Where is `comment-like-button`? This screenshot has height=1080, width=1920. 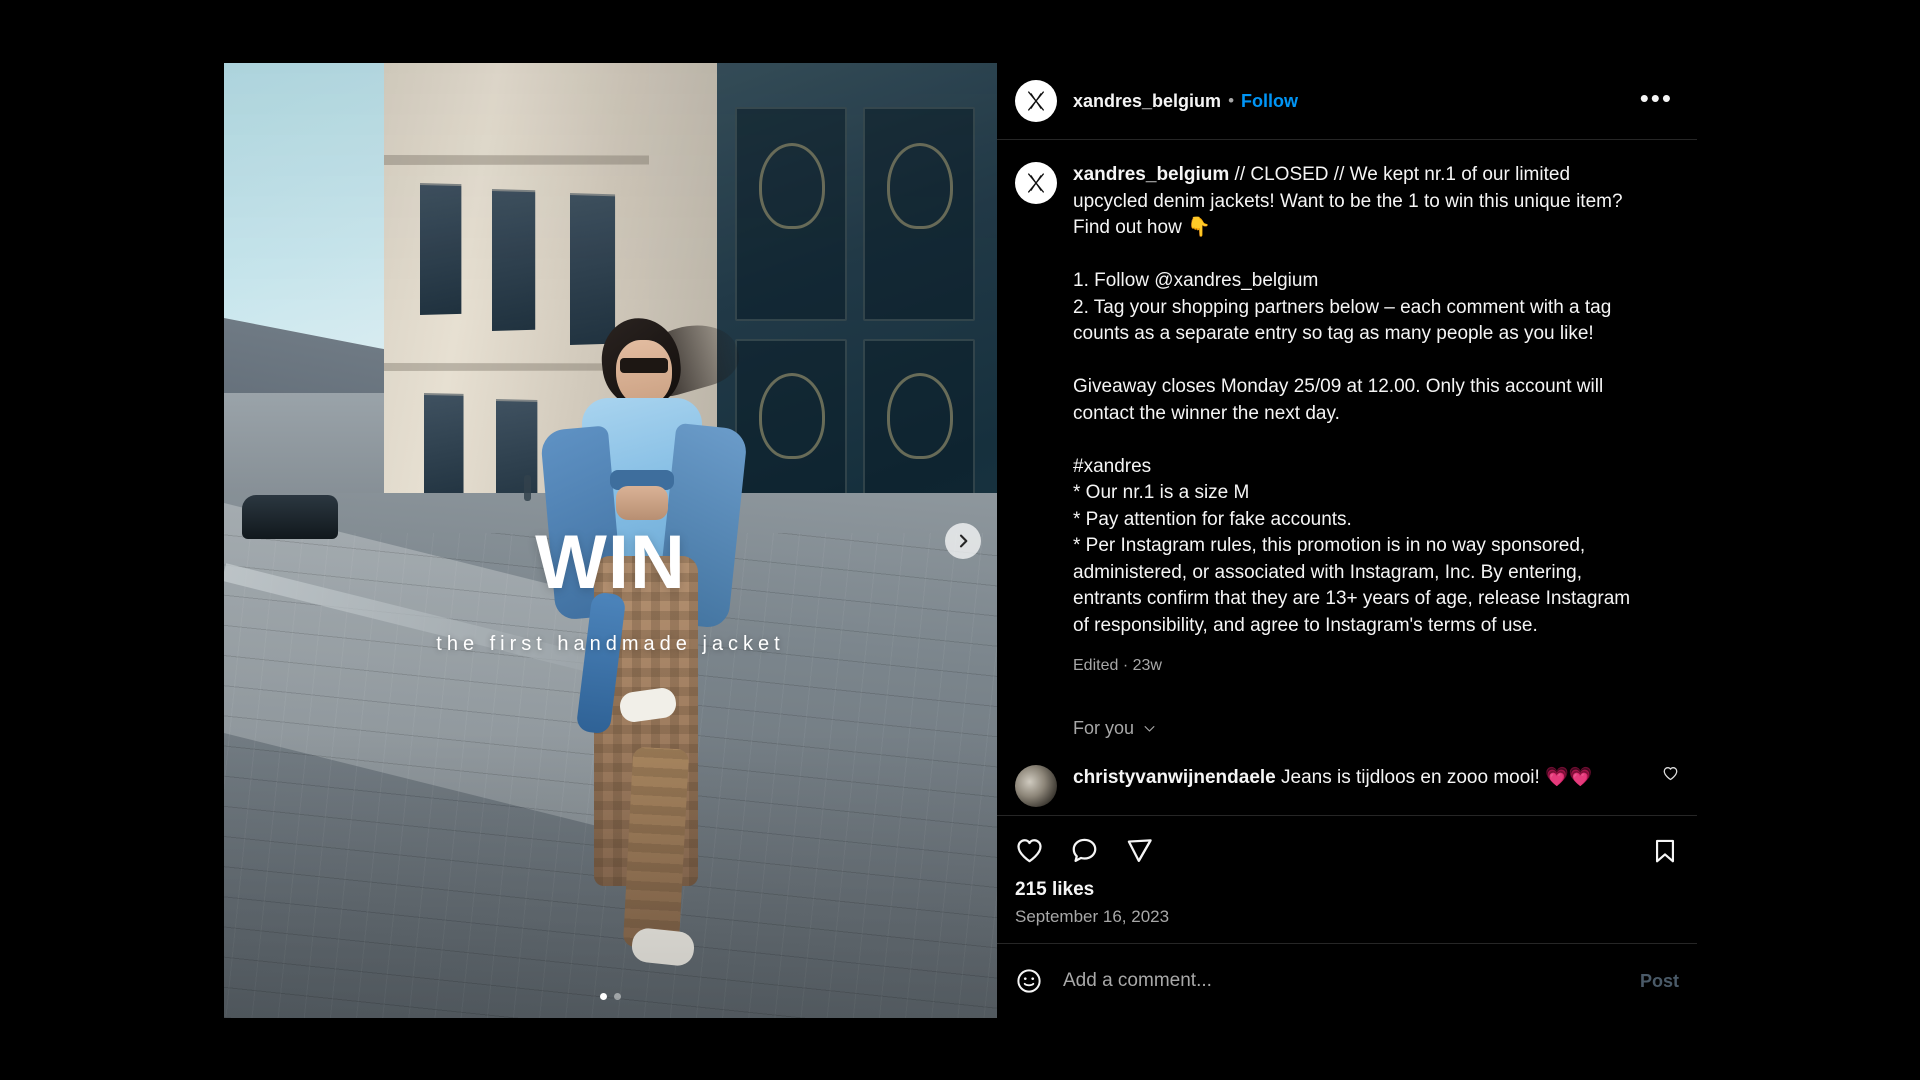
comment-like-button is located at coordinates (1670, 776).